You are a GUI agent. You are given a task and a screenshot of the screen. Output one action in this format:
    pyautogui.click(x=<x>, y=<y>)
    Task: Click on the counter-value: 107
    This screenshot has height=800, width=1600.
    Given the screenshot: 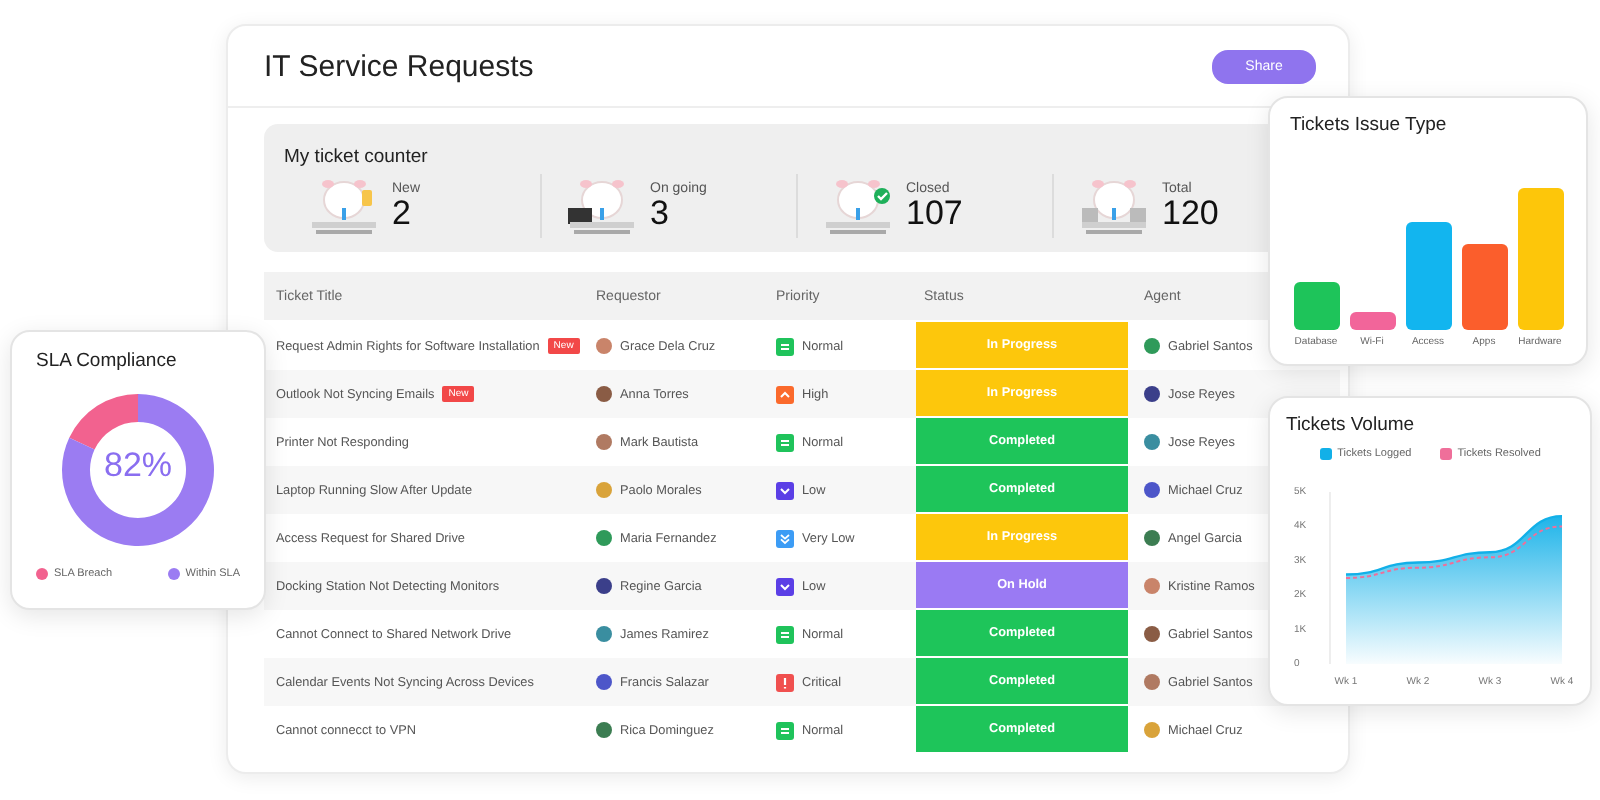 What is the action you would take?
    pyautogui.click(x=934, y=213)
    